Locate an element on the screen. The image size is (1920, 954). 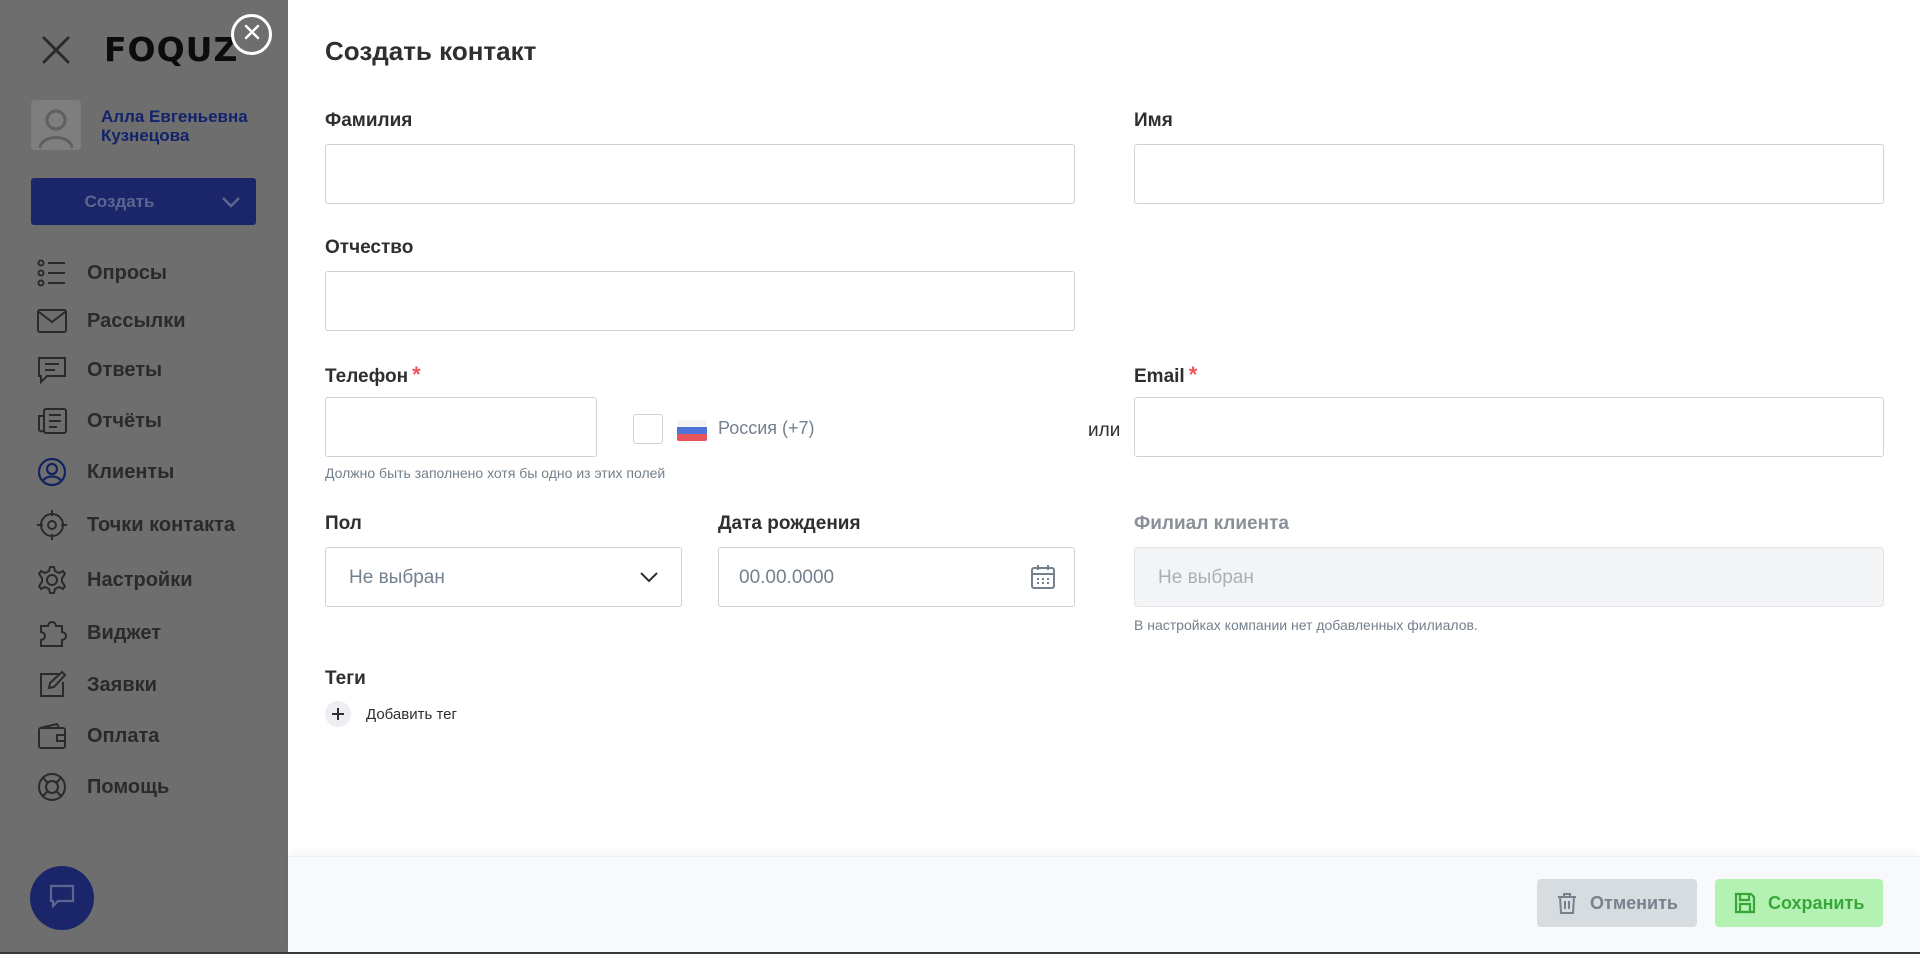
birthdate-input: 00.00.0000 is located at coordinates (896, 577).